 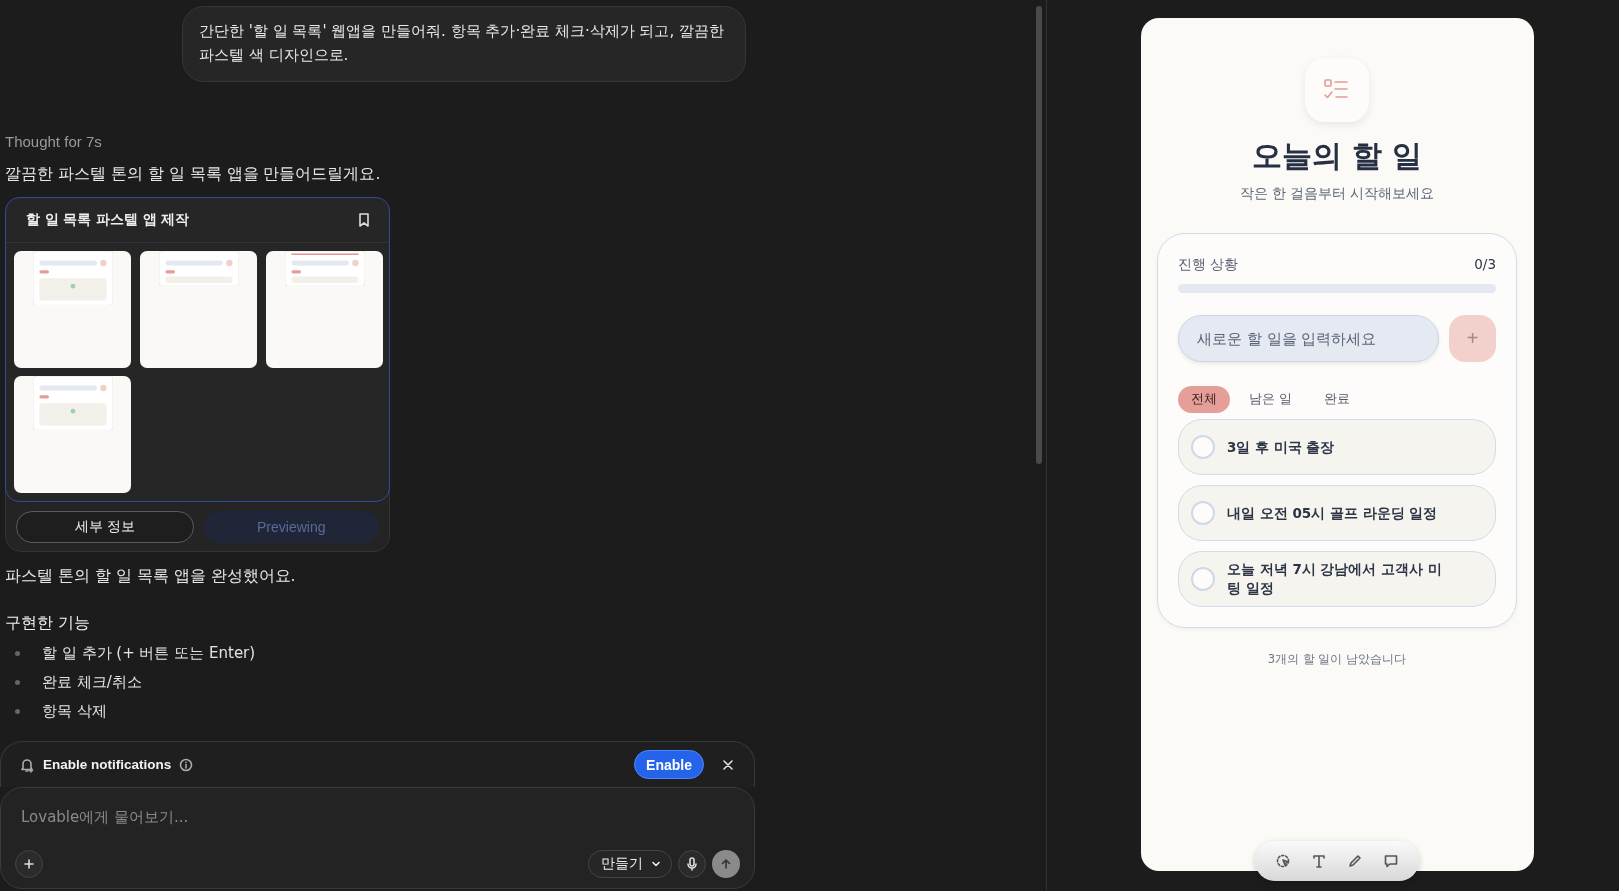 What do you see at coordinates (1270, 399) in the screenshot?
I see `filter-tab: 남은 일` at bounding box center [1270, 399].